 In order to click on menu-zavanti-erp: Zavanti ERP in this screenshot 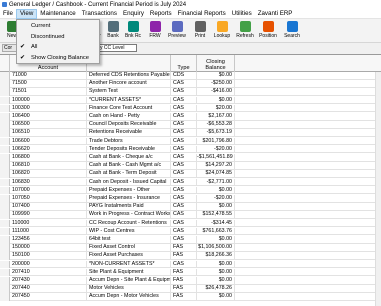, I will do `click(275, 14)`.